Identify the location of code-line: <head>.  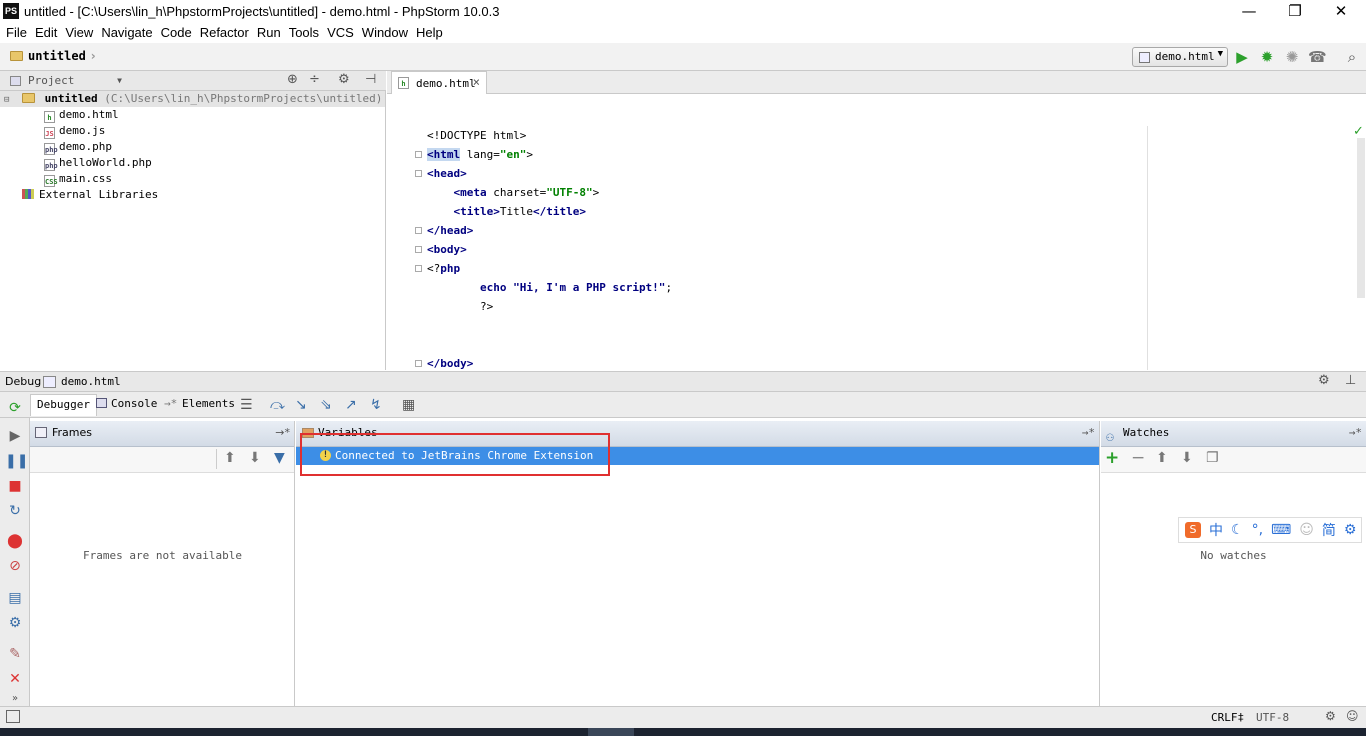
(543, 173).